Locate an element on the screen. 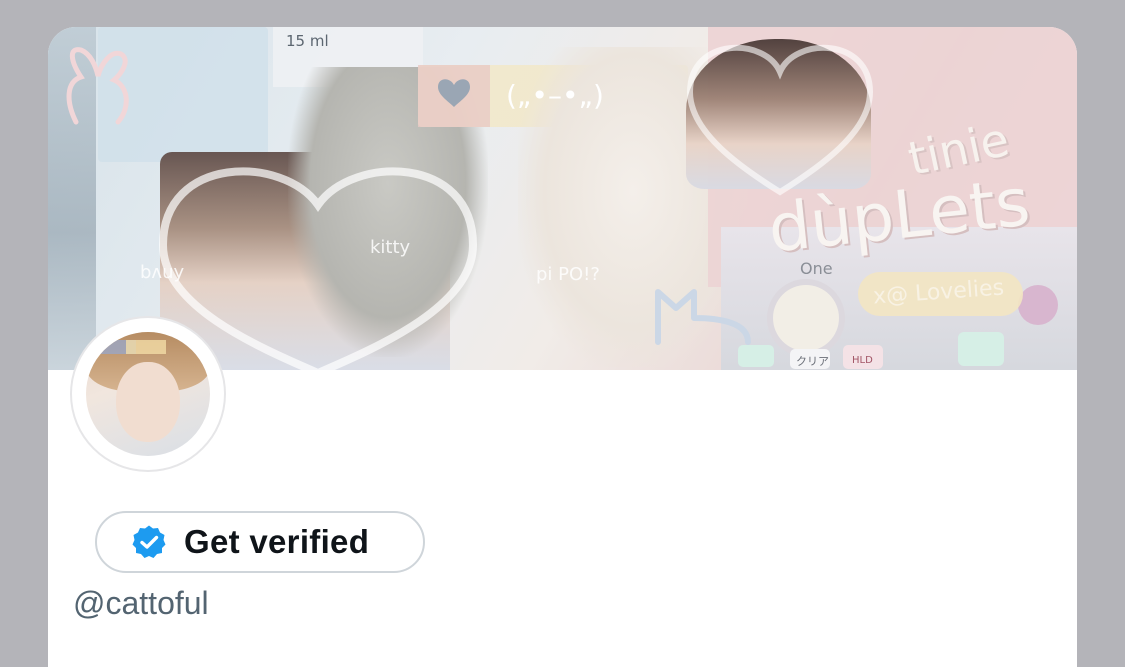  verified-badge-icon is located at coordinates (149, 541).